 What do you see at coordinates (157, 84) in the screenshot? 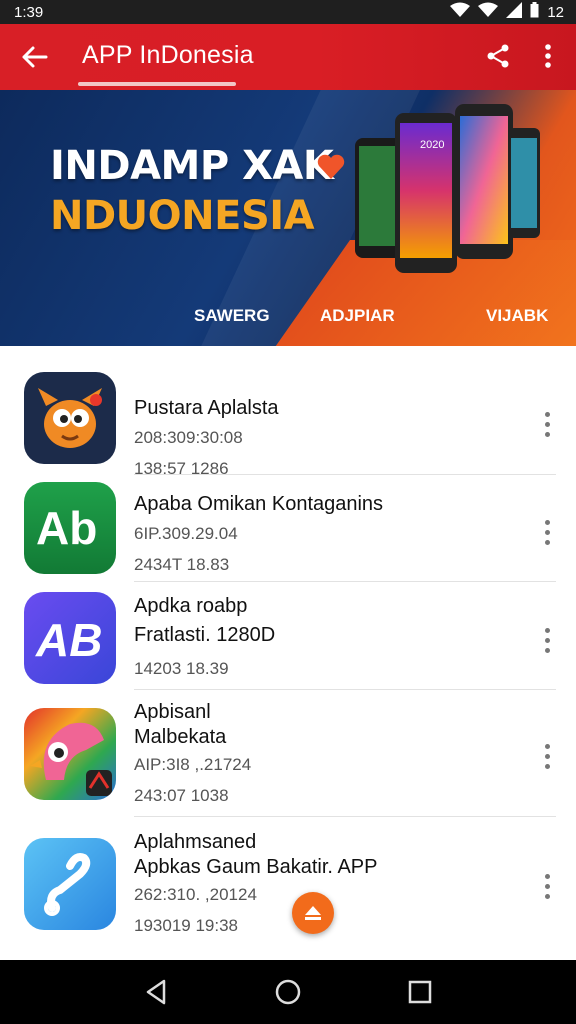
I see `title-underline` at bounding box center [157, 84].